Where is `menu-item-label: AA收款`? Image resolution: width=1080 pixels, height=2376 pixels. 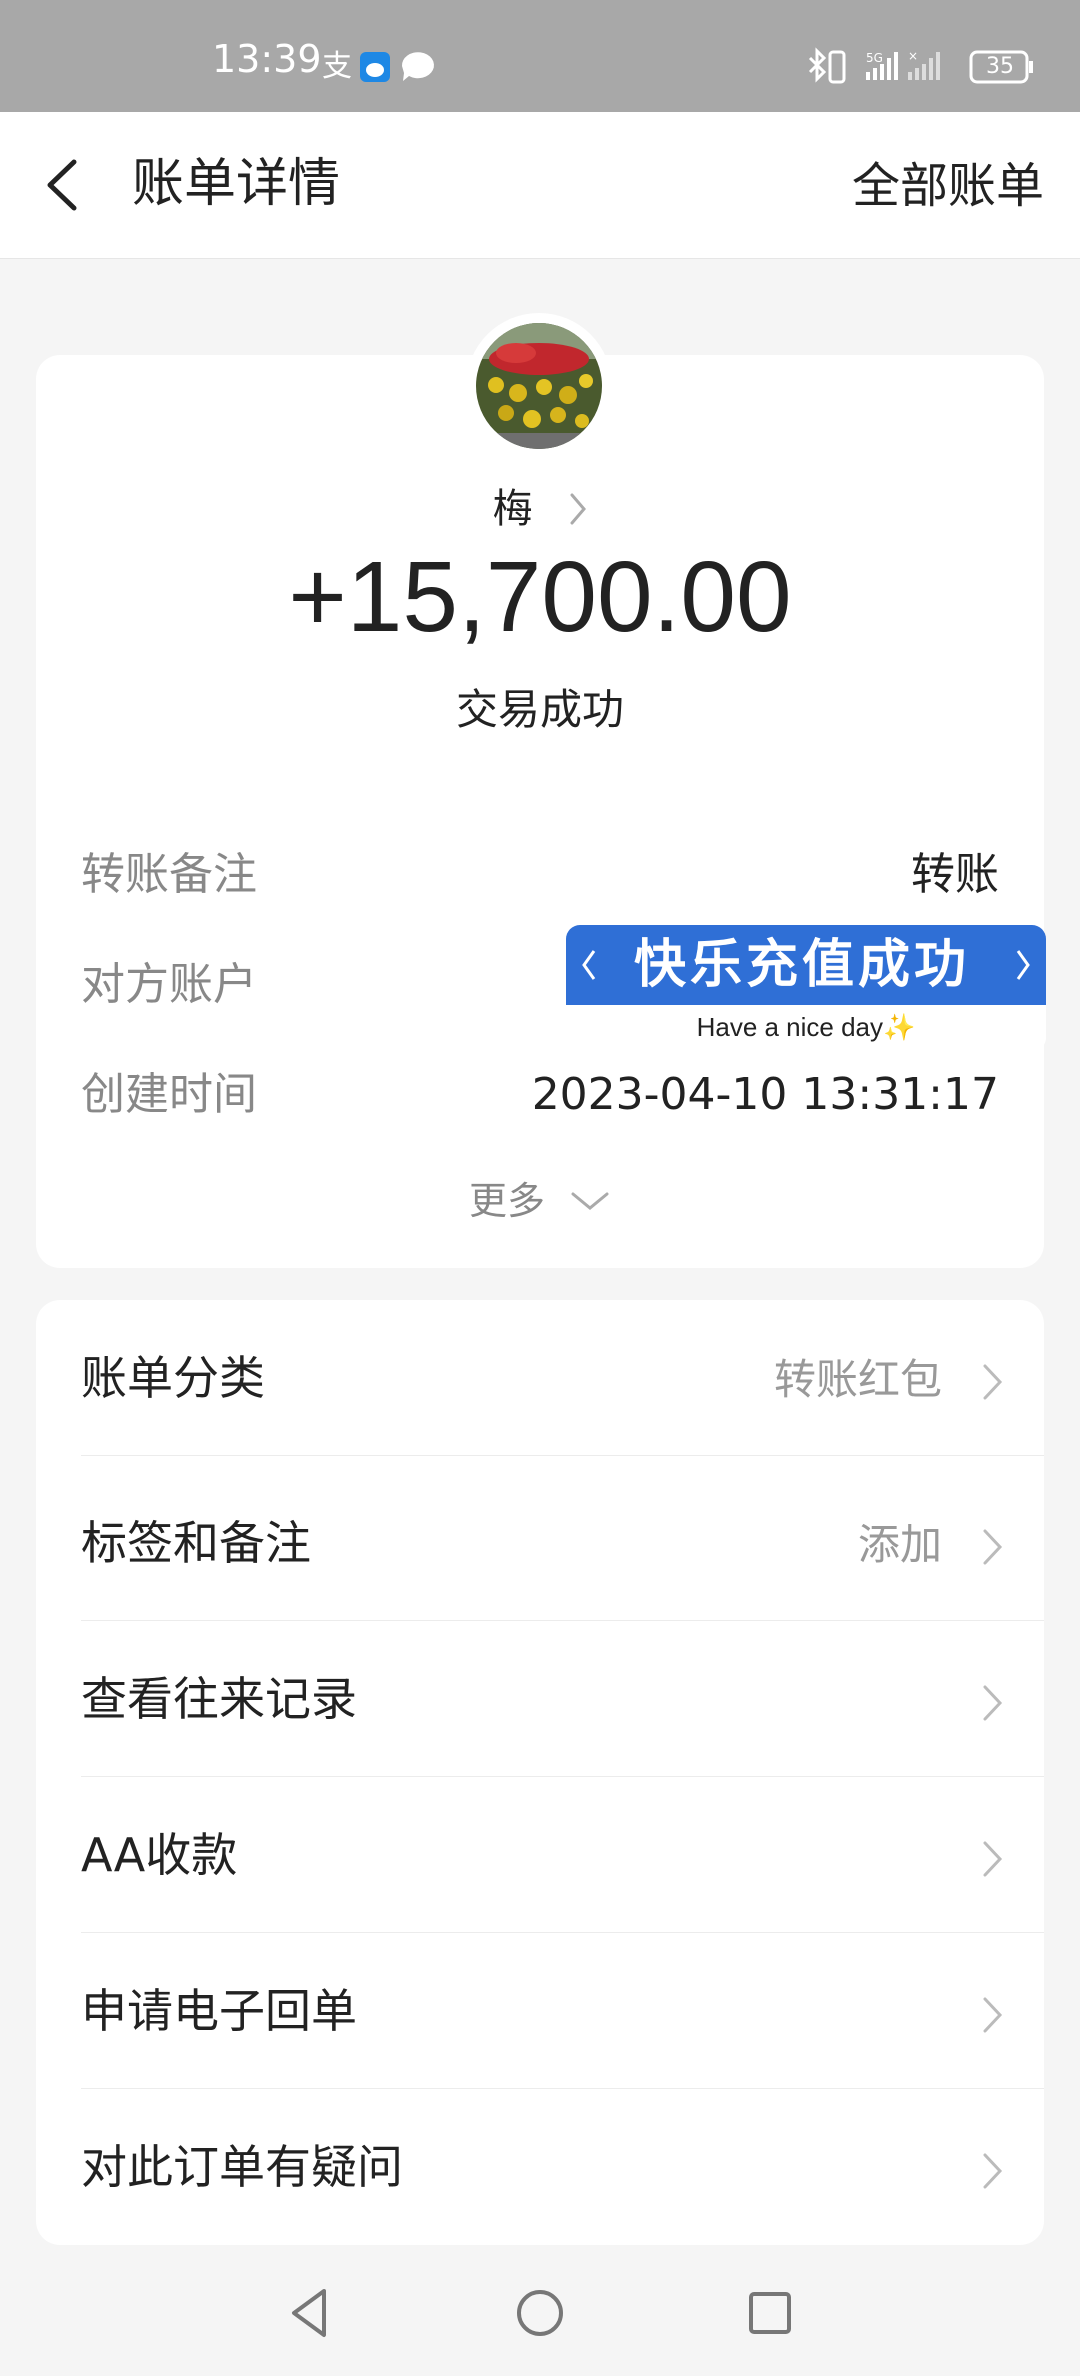 menu-item-label: AA收款 is located at coordinates (159, 1855).